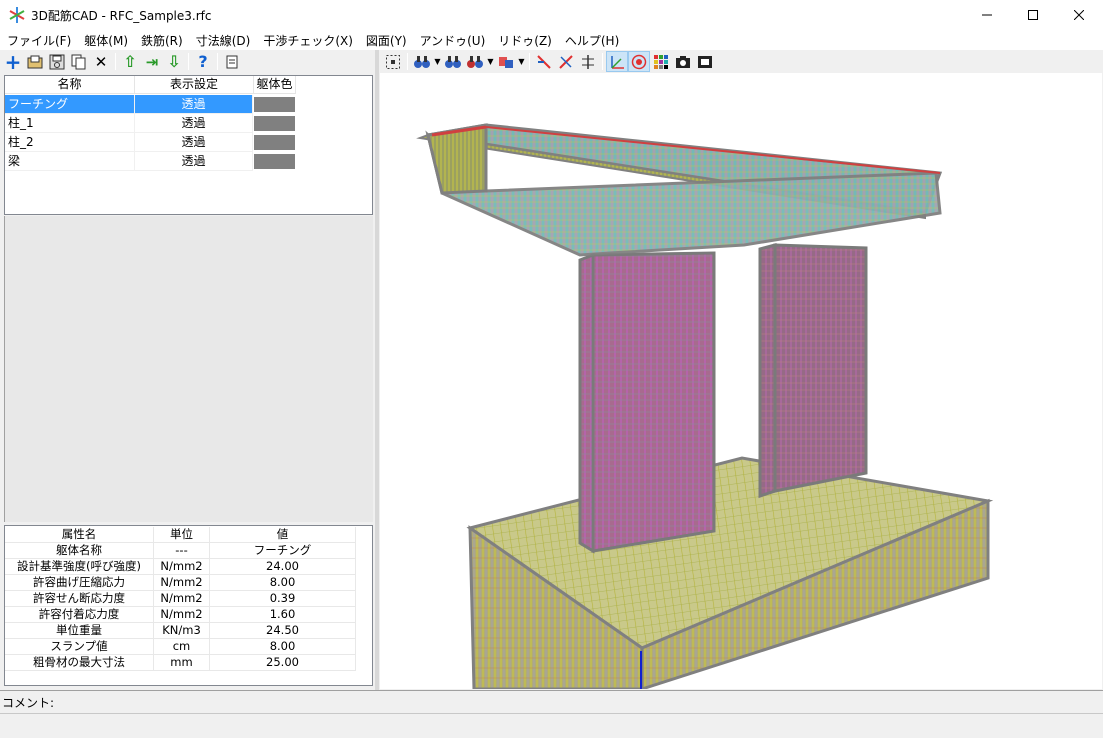  Describe the element at coordinates (617, 61) in the screenshot. I see `axis-toggle-button` at that location.